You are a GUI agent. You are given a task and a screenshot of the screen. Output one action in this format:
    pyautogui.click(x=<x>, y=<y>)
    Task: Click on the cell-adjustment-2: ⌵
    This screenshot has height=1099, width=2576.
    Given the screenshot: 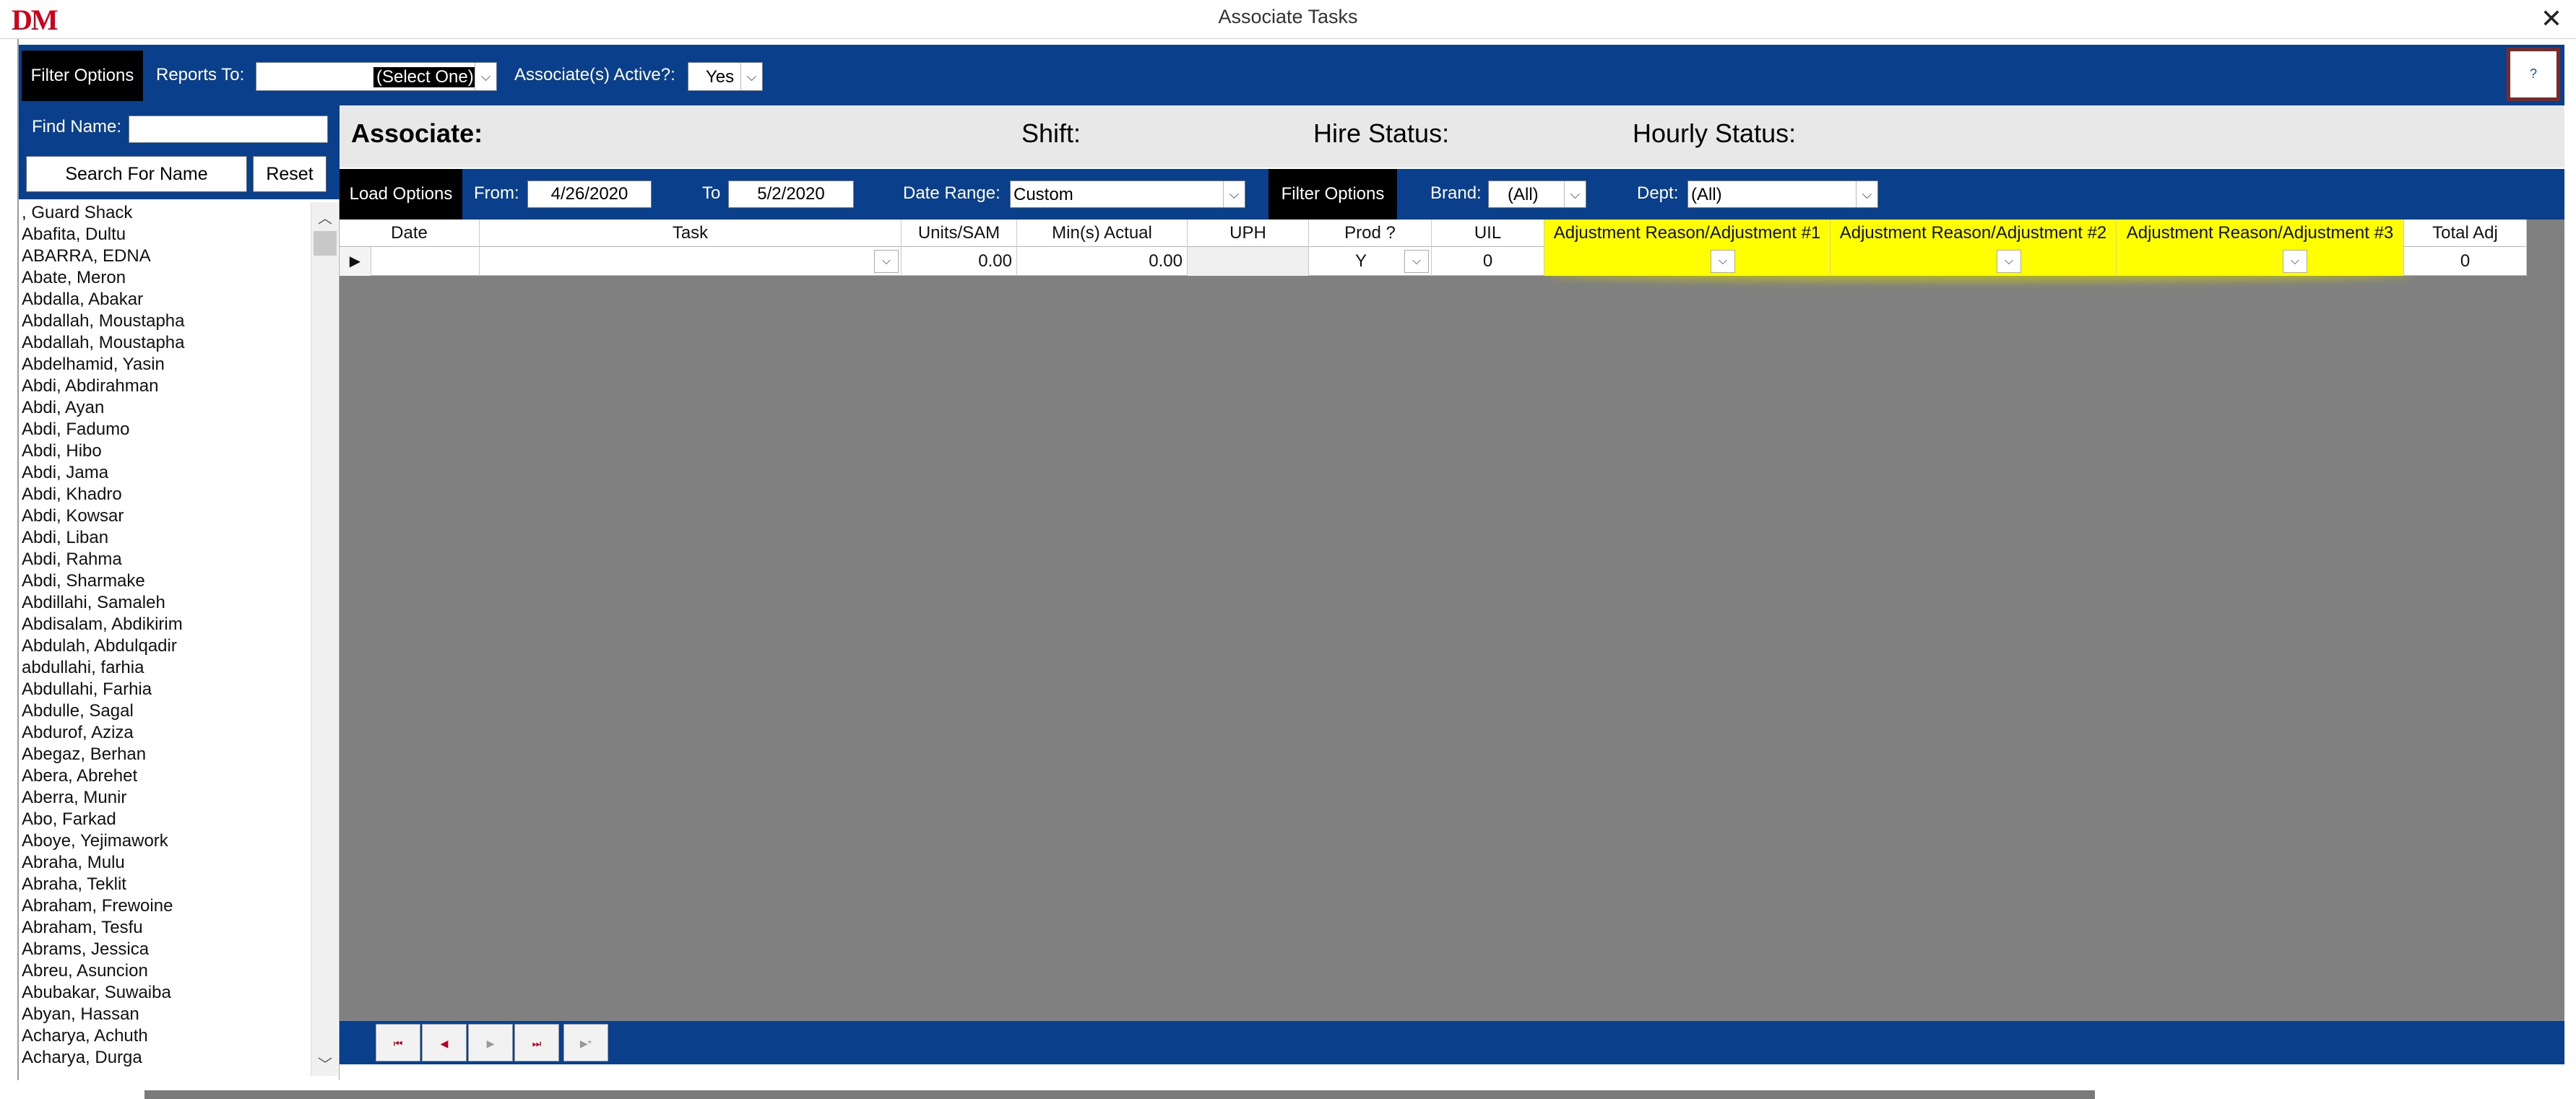 What is the action you would take?
    pyautogui.click(x=1974, y=261)
    